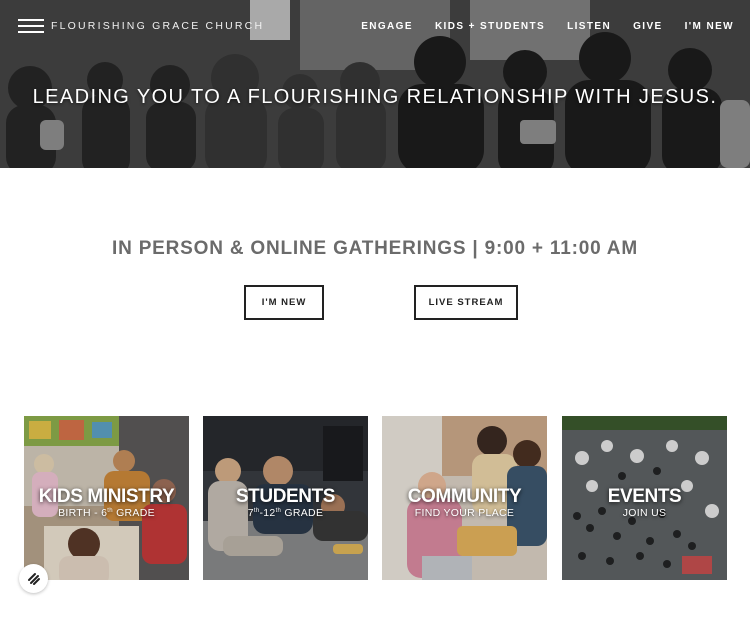  I want to click on tile-title: KIDS MINISTRY, so click(106, 496).